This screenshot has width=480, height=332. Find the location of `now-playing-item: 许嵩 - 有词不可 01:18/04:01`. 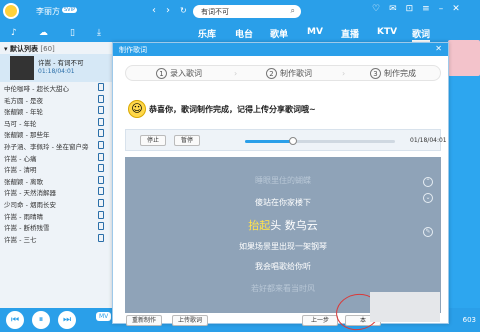

now-playing-item: 许嵩 - 有词不可 01:18/04:01 is located at coordinates (56, 68).